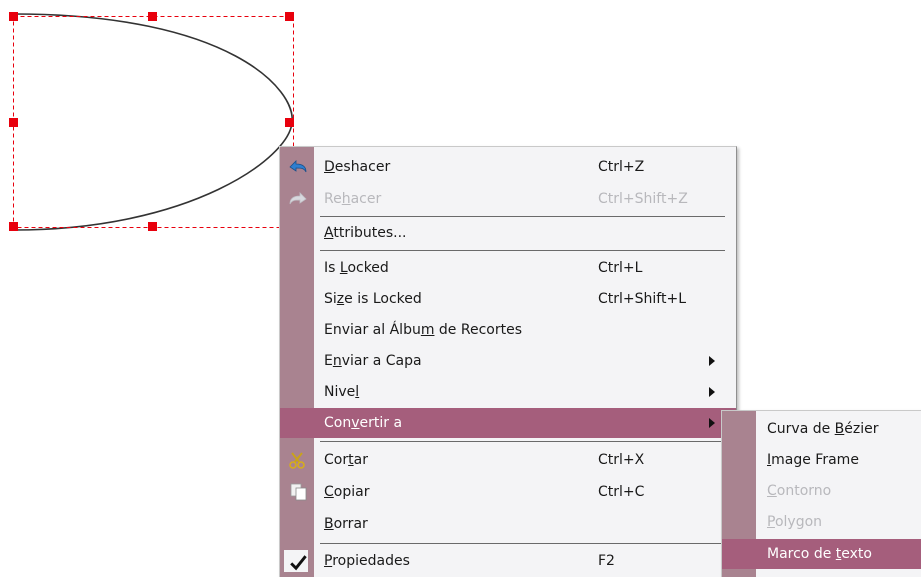  What do you see at coordinates (296, 561) in the screenshot?
I see `checkmark-icon` at bounding box center [296, 561].